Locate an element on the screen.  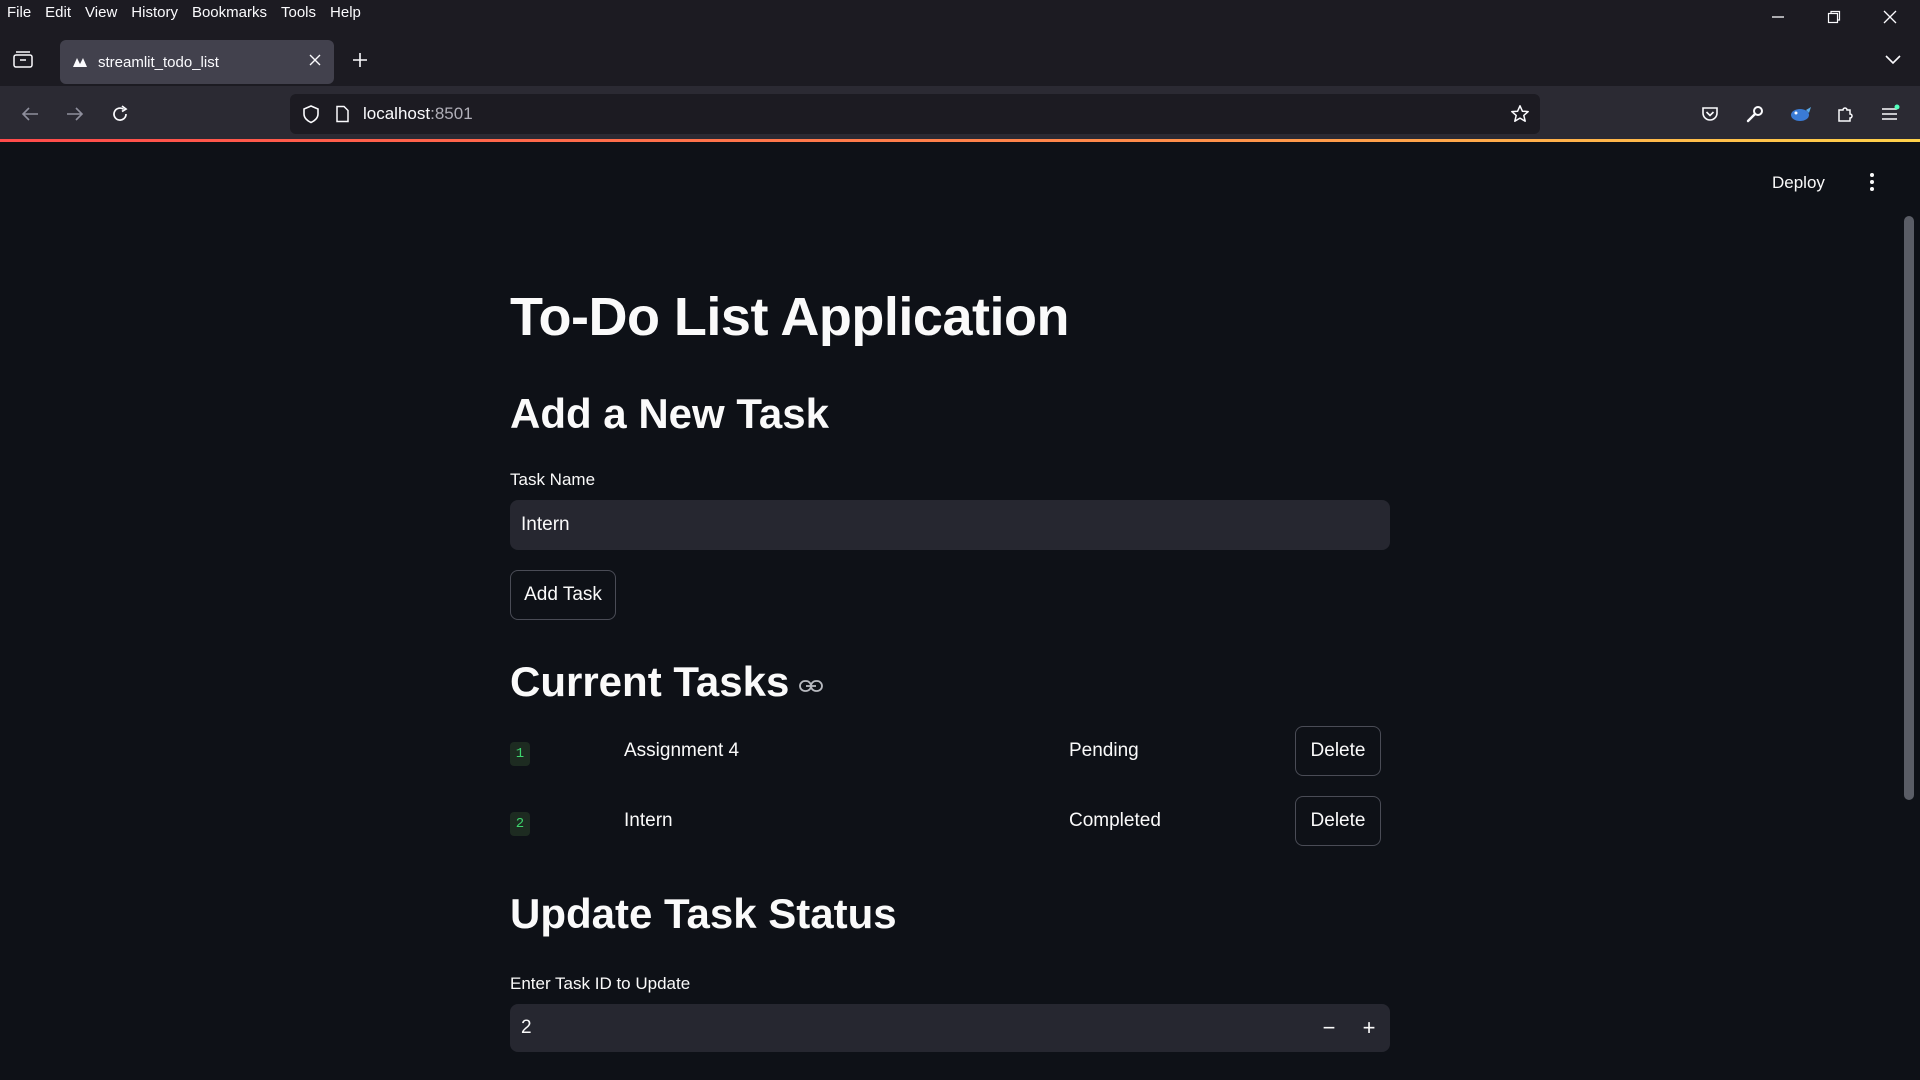
increment-button: + is located at coordinates (1369, 1028).